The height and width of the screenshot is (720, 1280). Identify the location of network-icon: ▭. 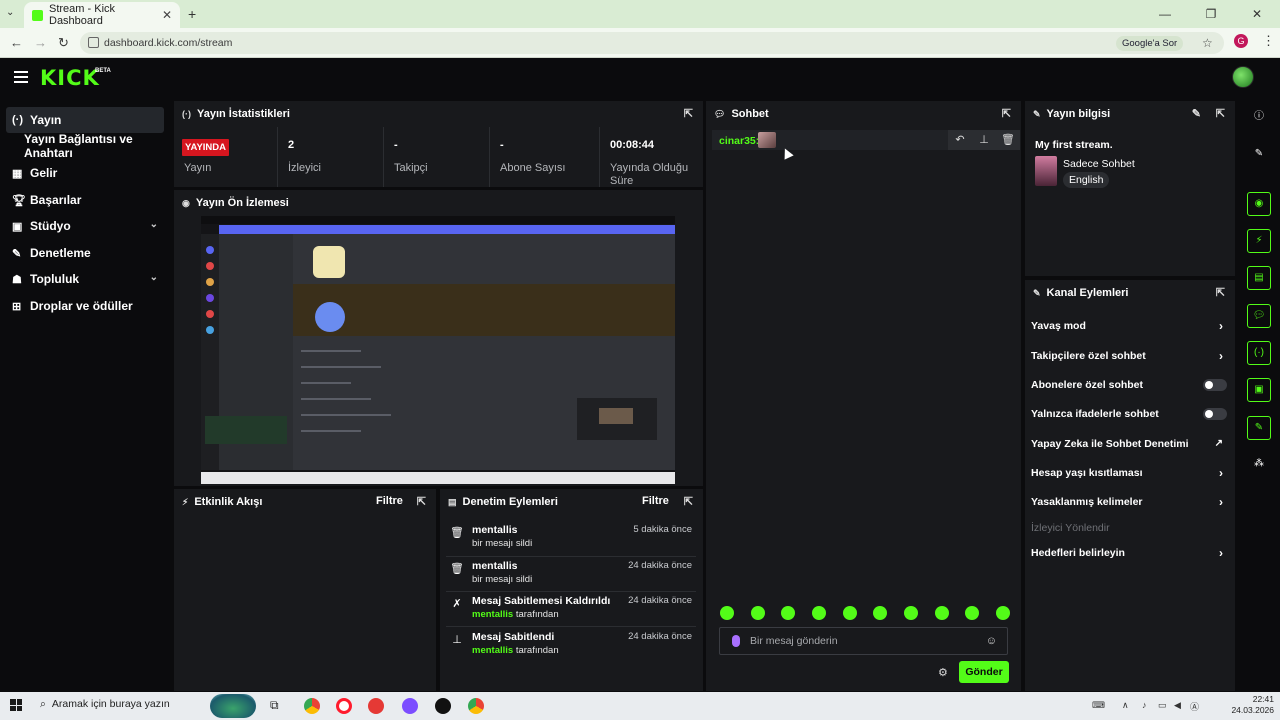
(1162, 705).